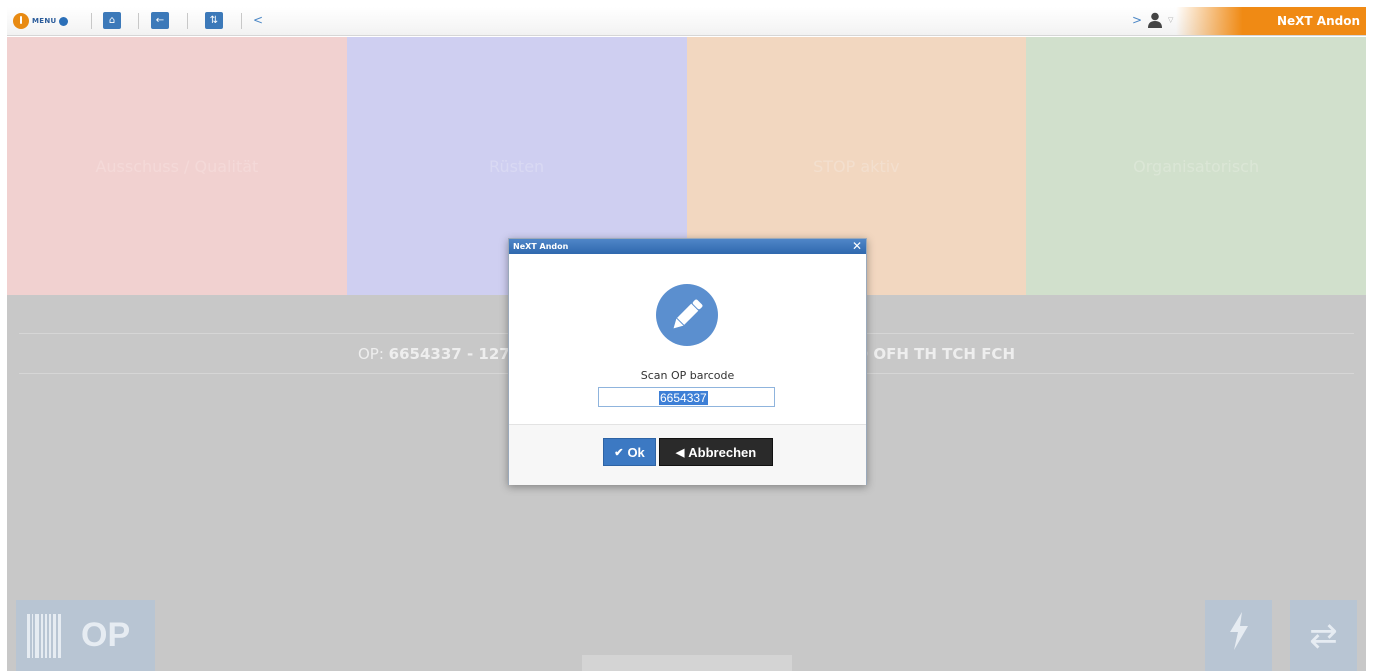 The image size is (1373, 671). Describe the element at coordinates (517, 166) in the screenshot. I see `tile-label: Rüsten` at that location.